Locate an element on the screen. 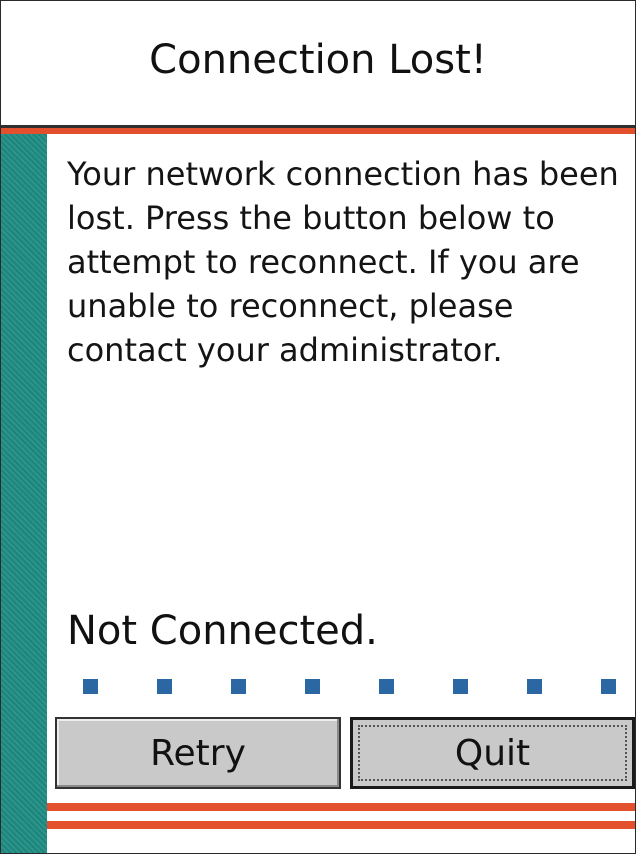 The width and height of the screenshot is (636, 854). side-accent-bar is located at coordinates (24, 490).